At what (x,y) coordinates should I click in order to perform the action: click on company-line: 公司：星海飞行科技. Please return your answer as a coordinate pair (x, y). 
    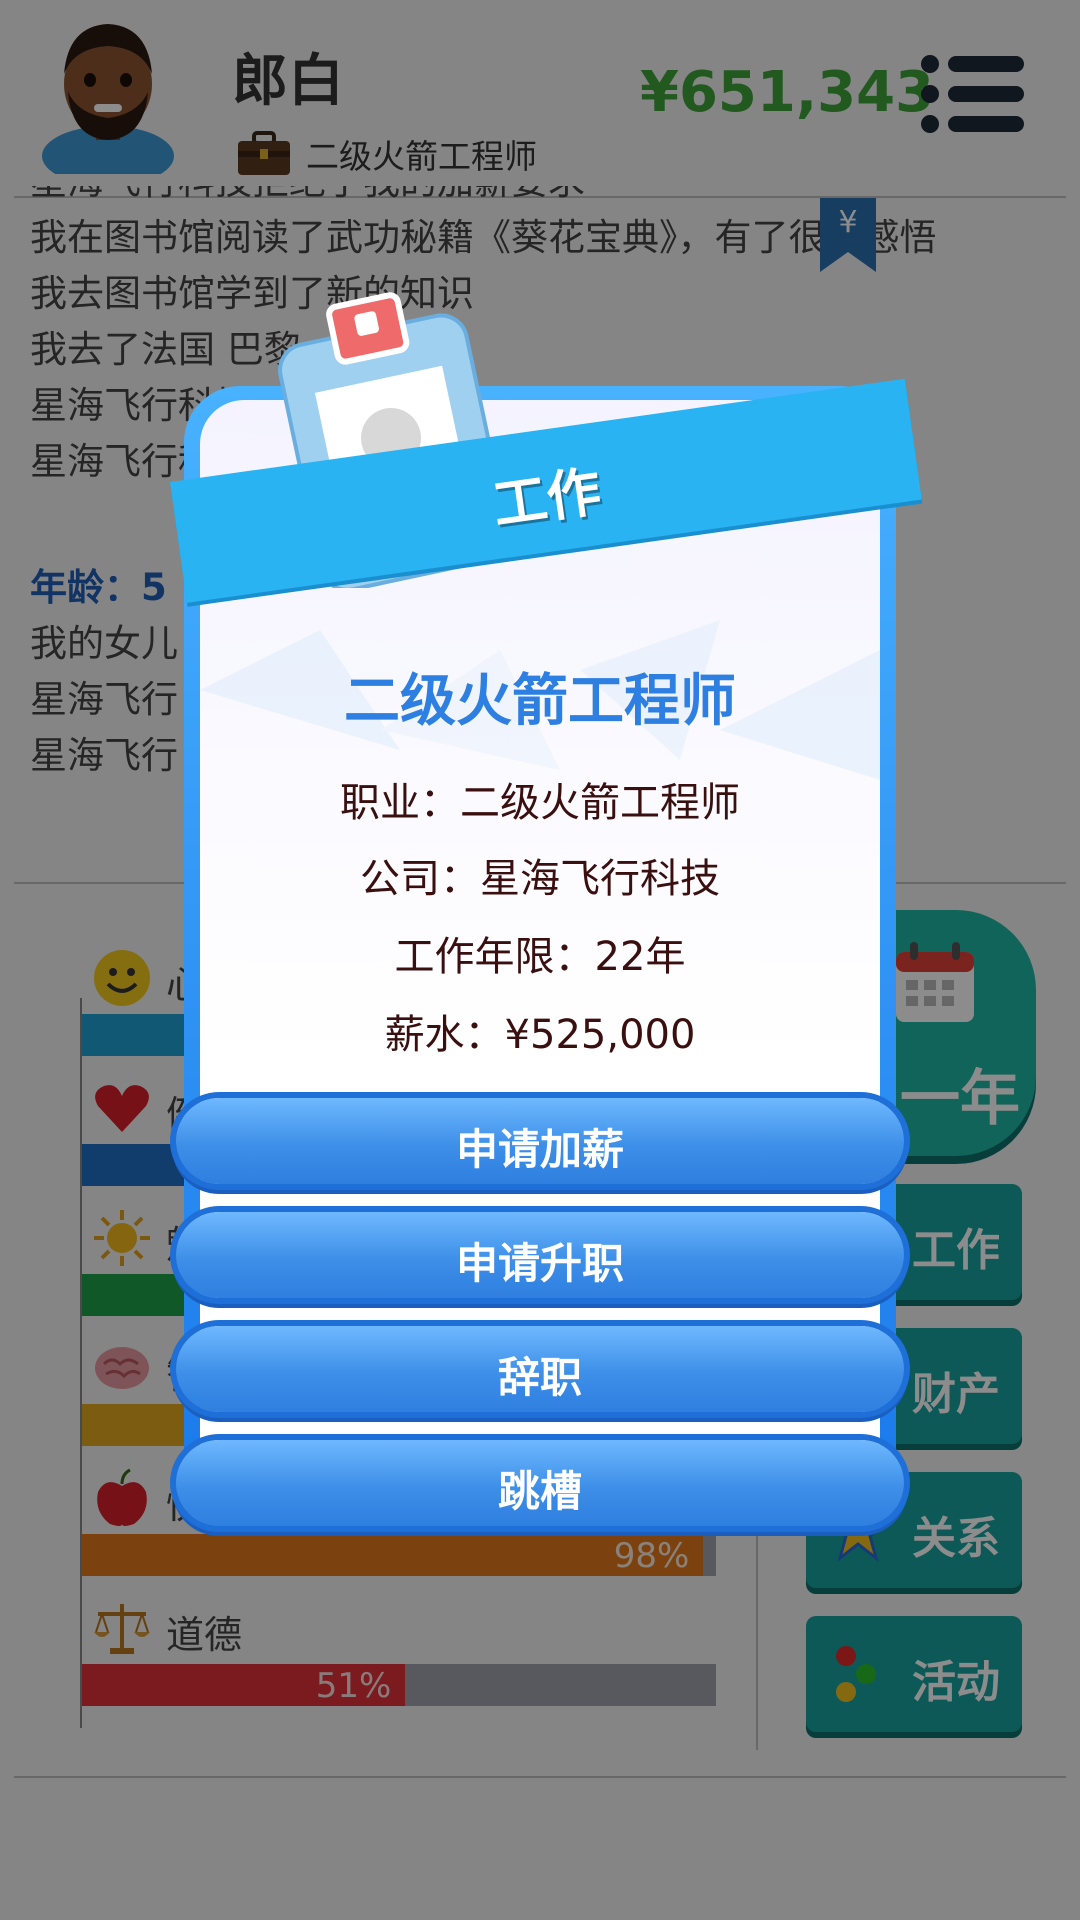
    Looking at the image, I should click on (540, 879).